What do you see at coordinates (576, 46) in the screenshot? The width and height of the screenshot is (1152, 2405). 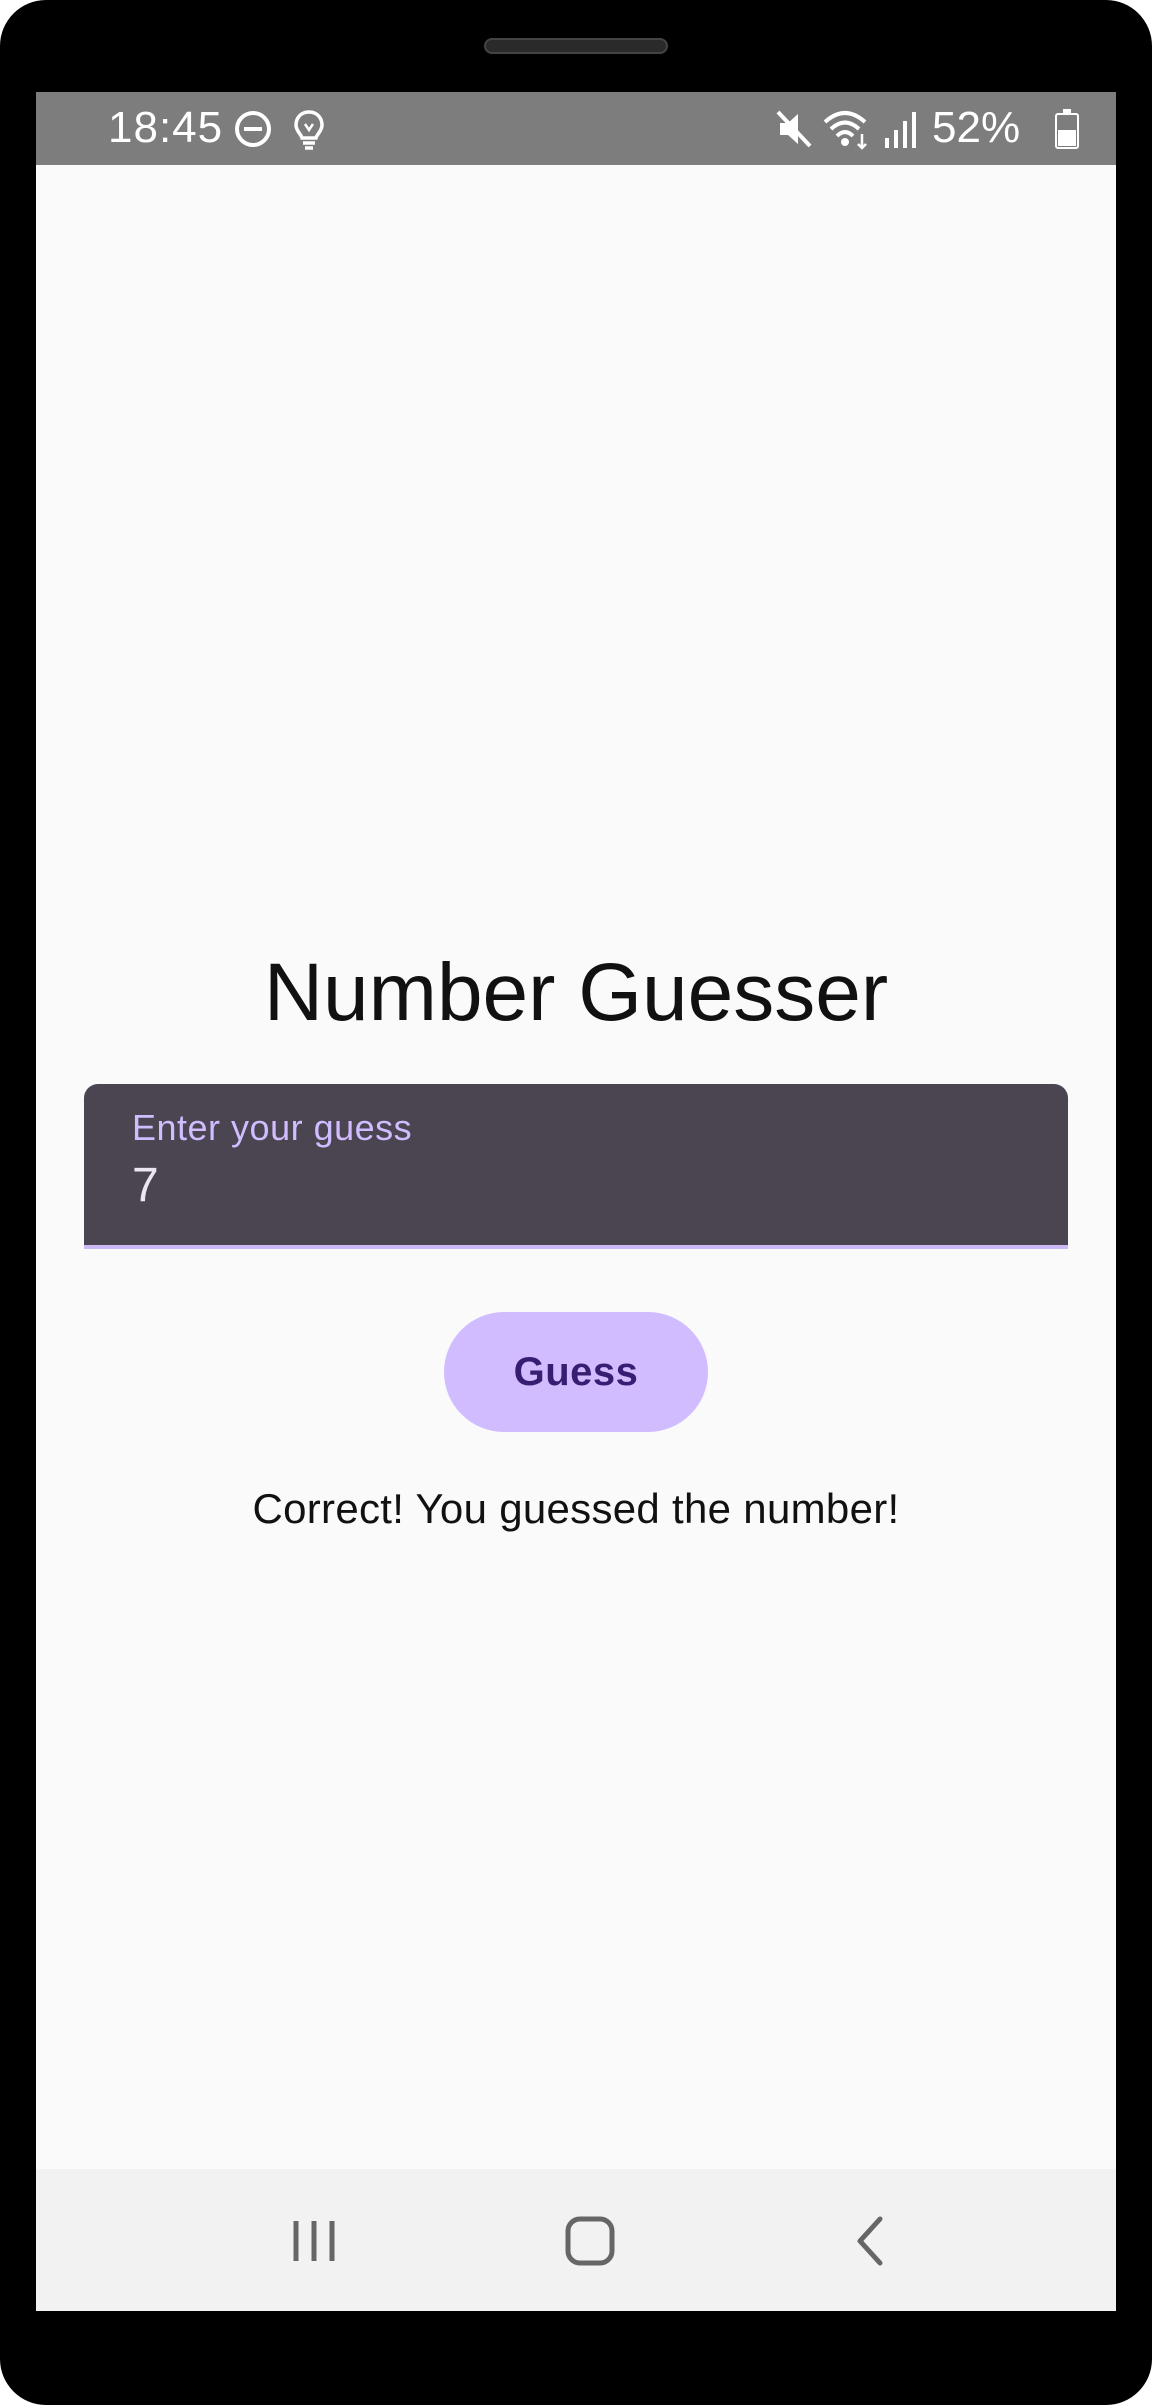 I see `earpiece-speaker` at bounding box center [576, 46].